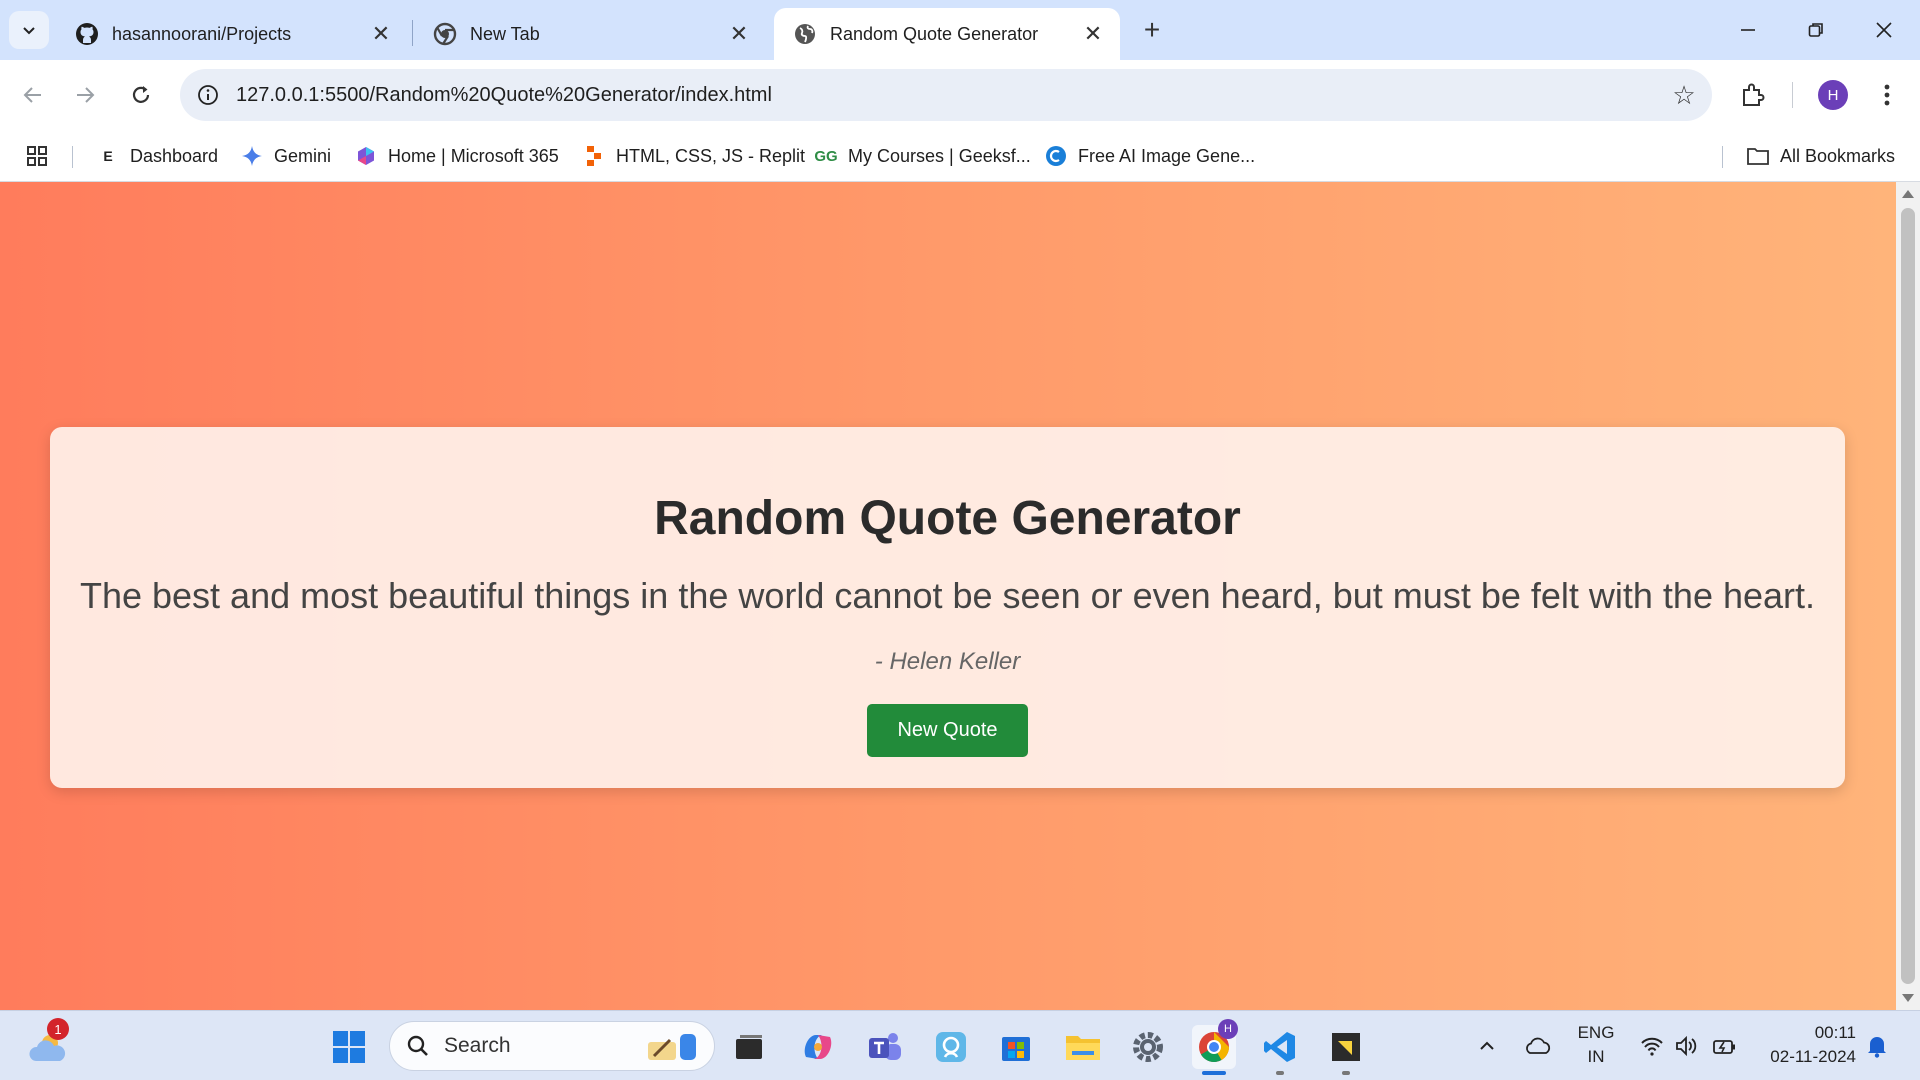 The width and height of the screenshot is (1920, 1080). What do you see at coordinates (87, 34) in the screenshot?
I see `github-icon` at bounding box center [87, 34].